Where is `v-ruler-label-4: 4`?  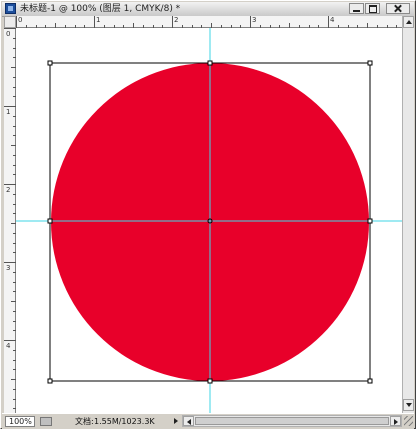 v-ruler-label-4: 4 is located at coordinates (8, 346).